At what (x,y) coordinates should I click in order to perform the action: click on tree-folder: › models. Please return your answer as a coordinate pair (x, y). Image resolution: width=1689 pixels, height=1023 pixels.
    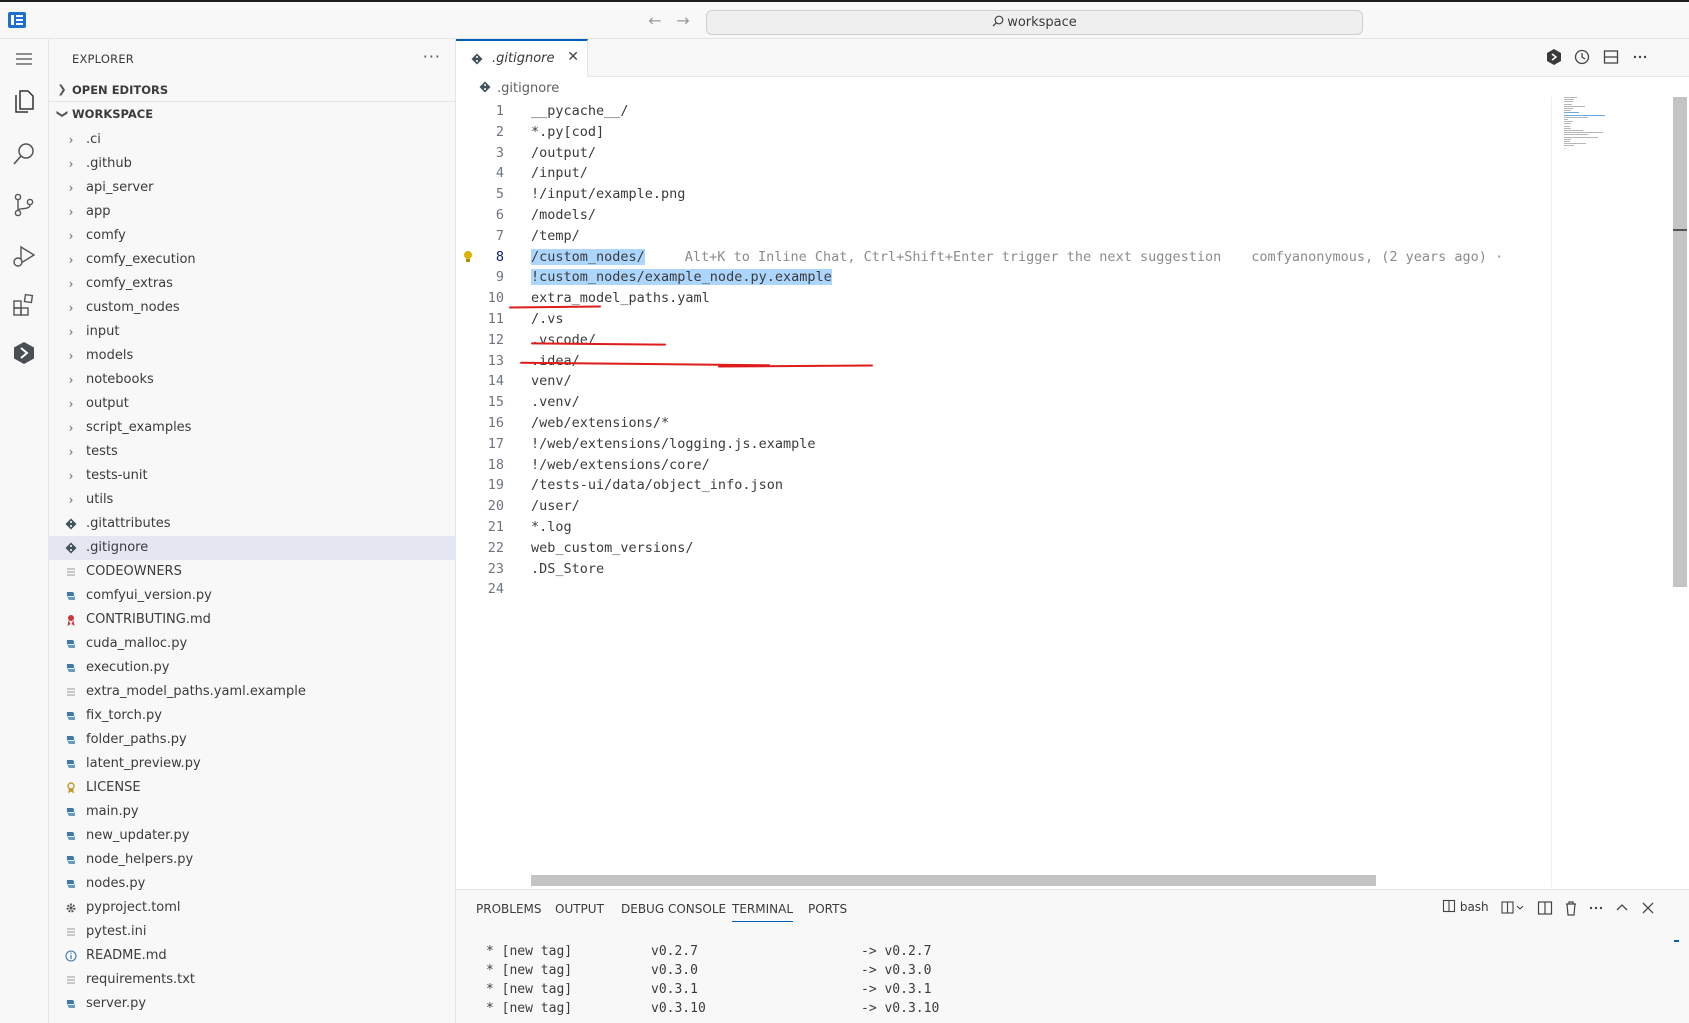
    Looking at the image, I should click on (252, 356).